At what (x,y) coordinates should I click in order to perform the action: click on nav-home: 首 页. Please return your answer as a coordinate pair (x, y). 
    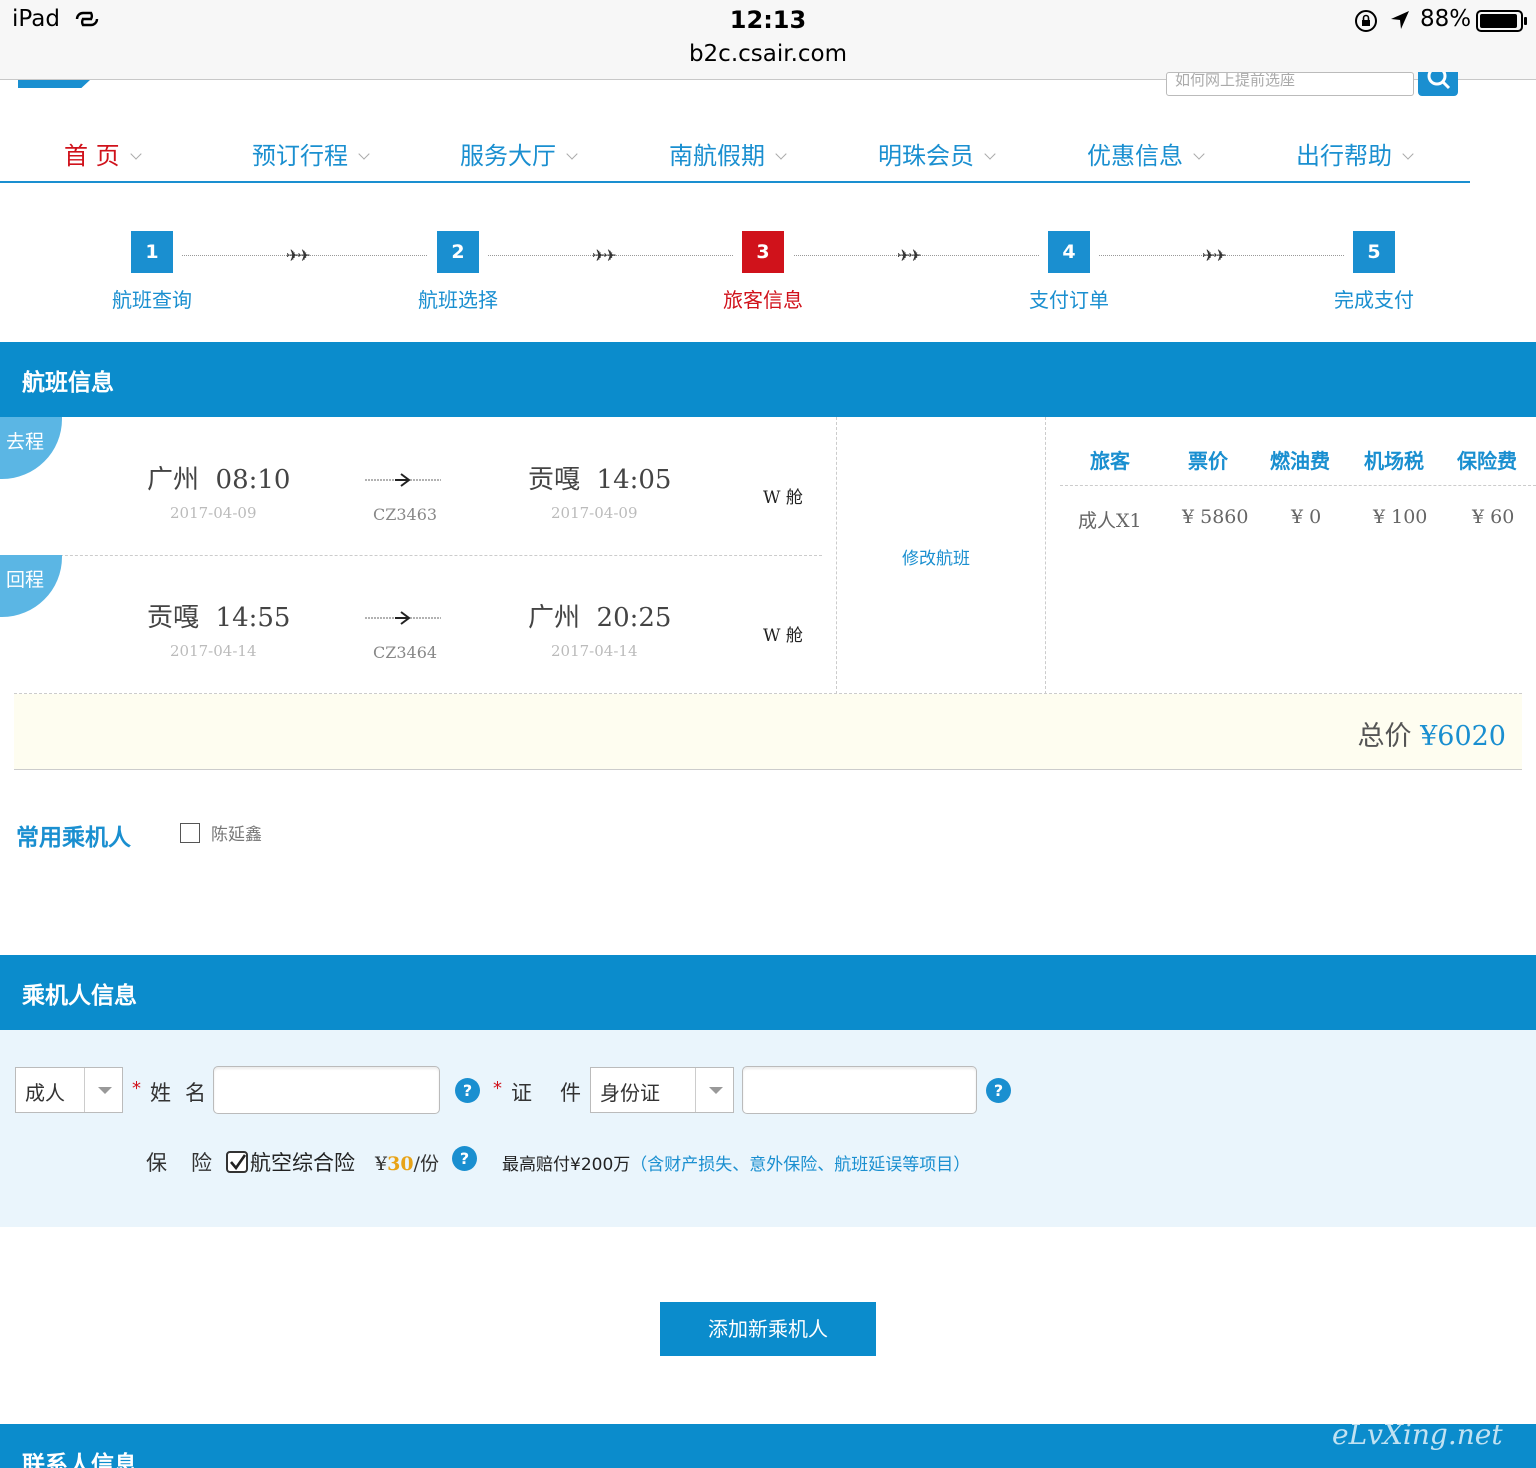
    Looking at the image, I should click on (103, 153).